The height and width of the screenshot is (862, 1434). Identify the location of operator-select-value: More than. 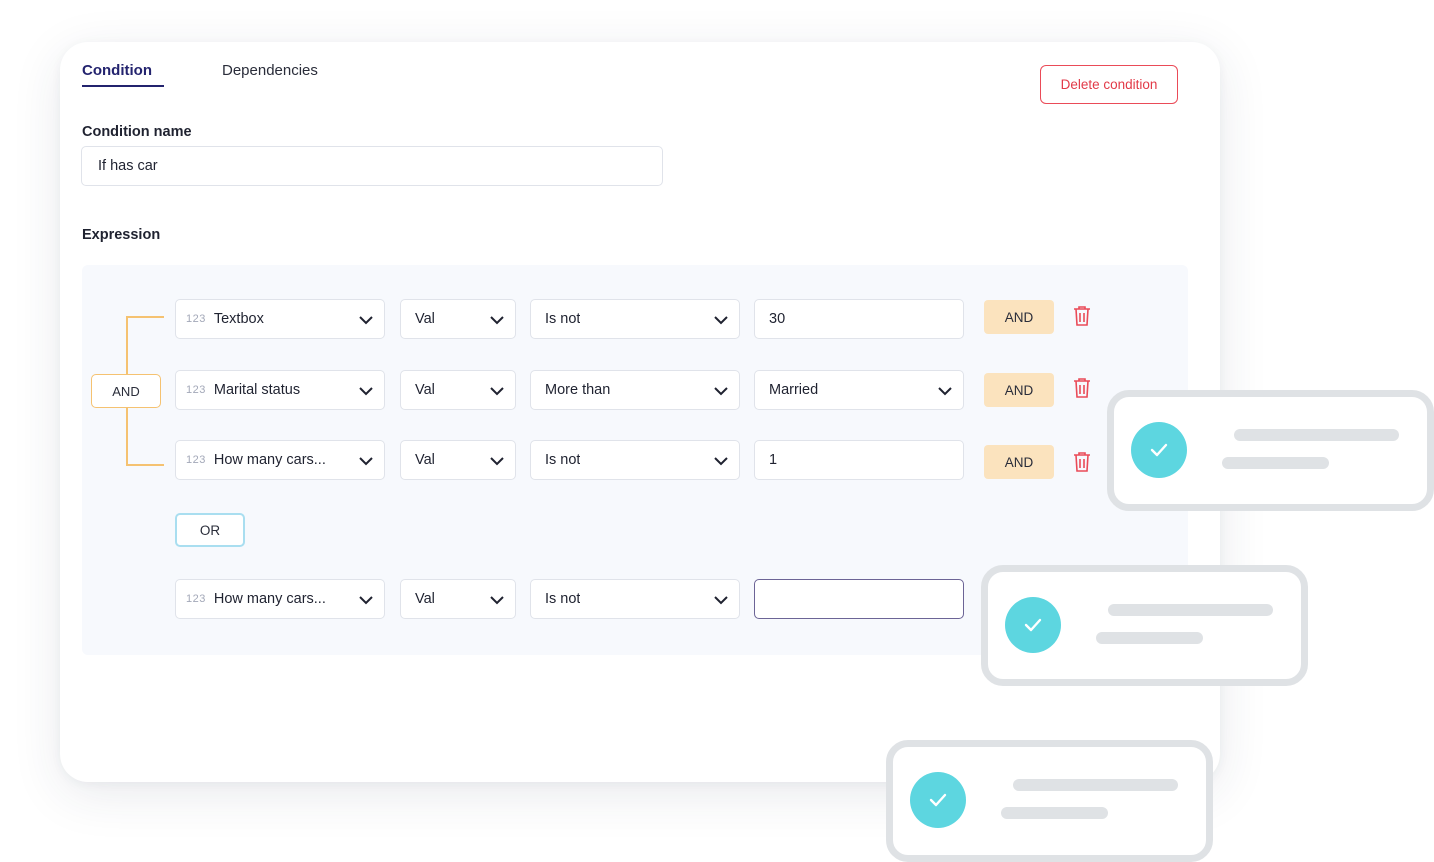
(578, 390).